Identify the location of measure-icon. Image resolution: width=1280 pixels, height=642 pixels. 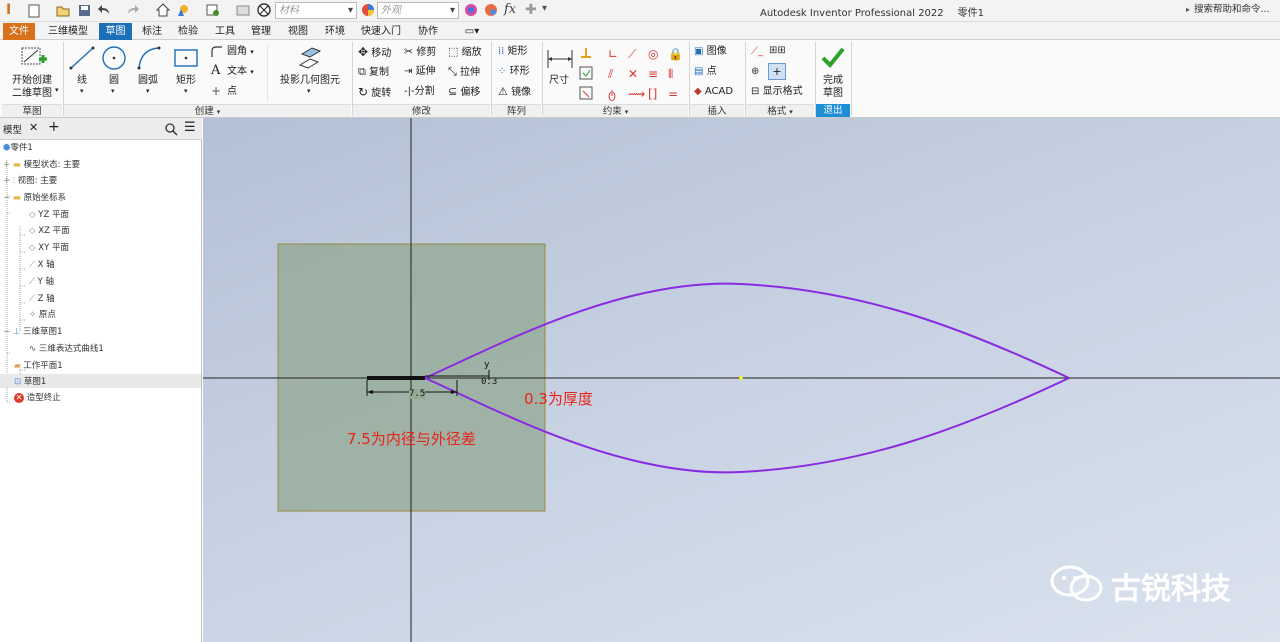
(243, 10).